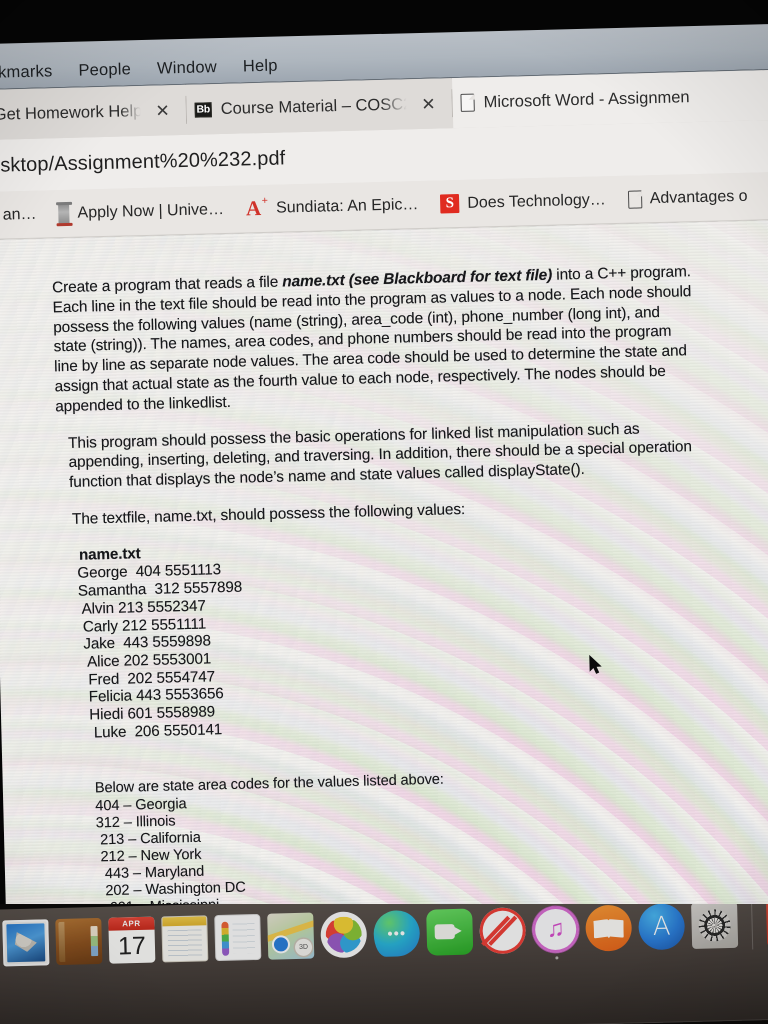  What do you see at coordinates (104, 71) in the screenshot?
I see `menu-item-people: People` at bounding box center [104, 71].